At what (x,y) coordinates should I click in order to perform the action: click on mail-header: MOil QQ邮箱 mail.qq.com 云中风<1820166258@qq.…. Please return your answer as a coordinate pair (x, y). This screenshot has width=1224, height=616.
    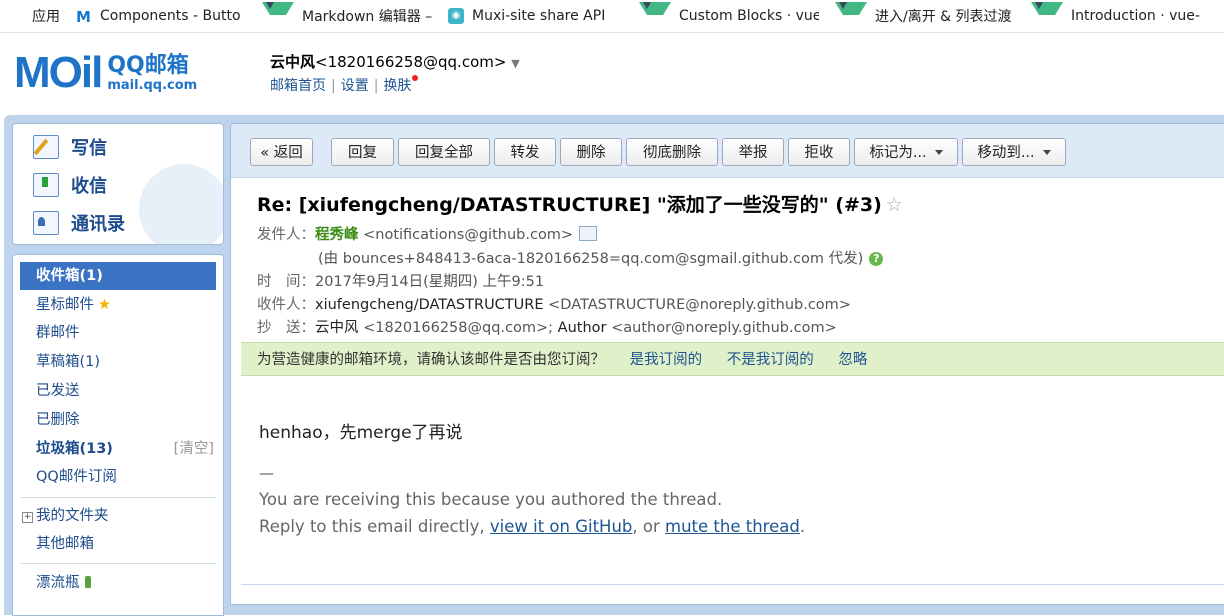
    Looking at the image, I should click on (612, 74).